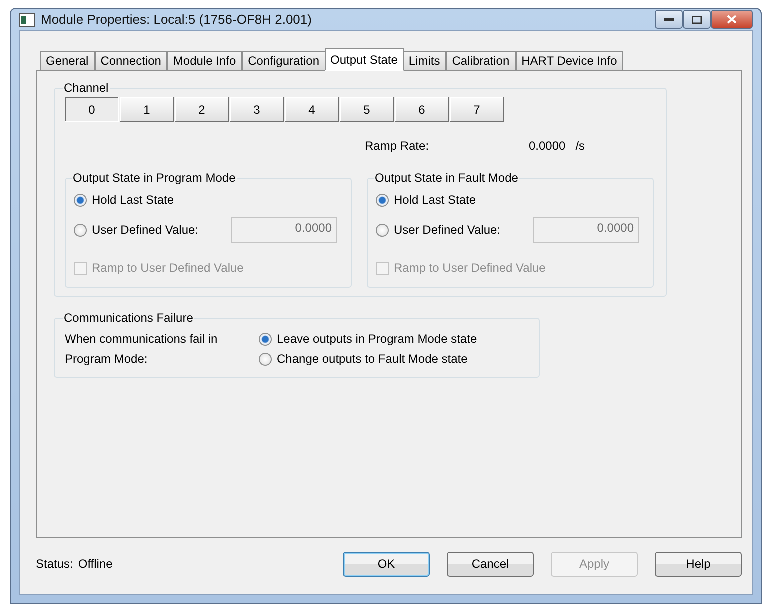 The width and height of the screenshot is (764, 606). I want to click on channel-button: 1, so click(147, 109).